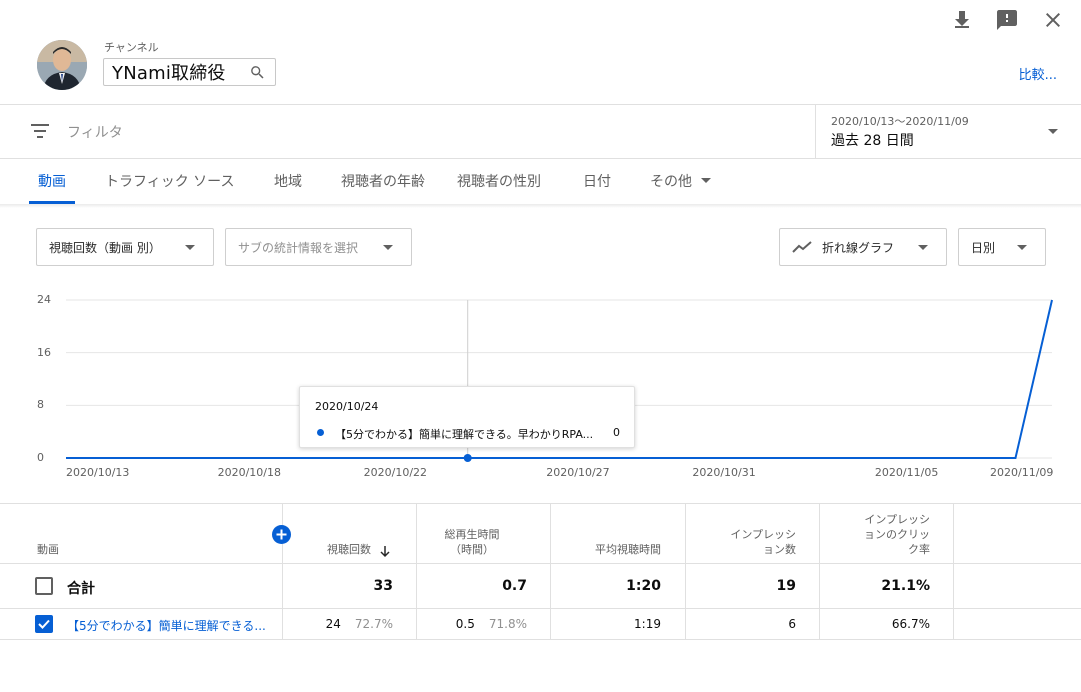 This screenshot has height=692, width=1081. What do you see at coordinates (333, 624) in the screenshot?
I see `row-views-value: 24` at bounding box center [333, 624].